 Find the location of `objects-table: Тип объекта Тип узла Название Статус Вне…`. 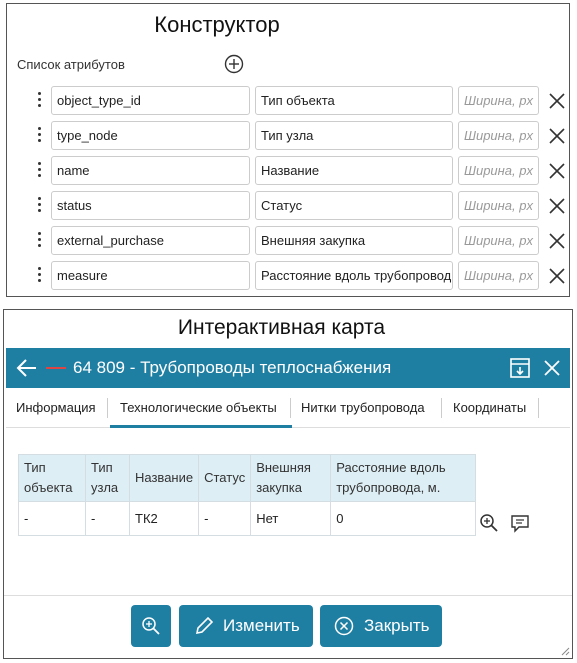

objects-table: Тип объекта Тип узла Название Статус Вне… is located at coordinates (247, 495).